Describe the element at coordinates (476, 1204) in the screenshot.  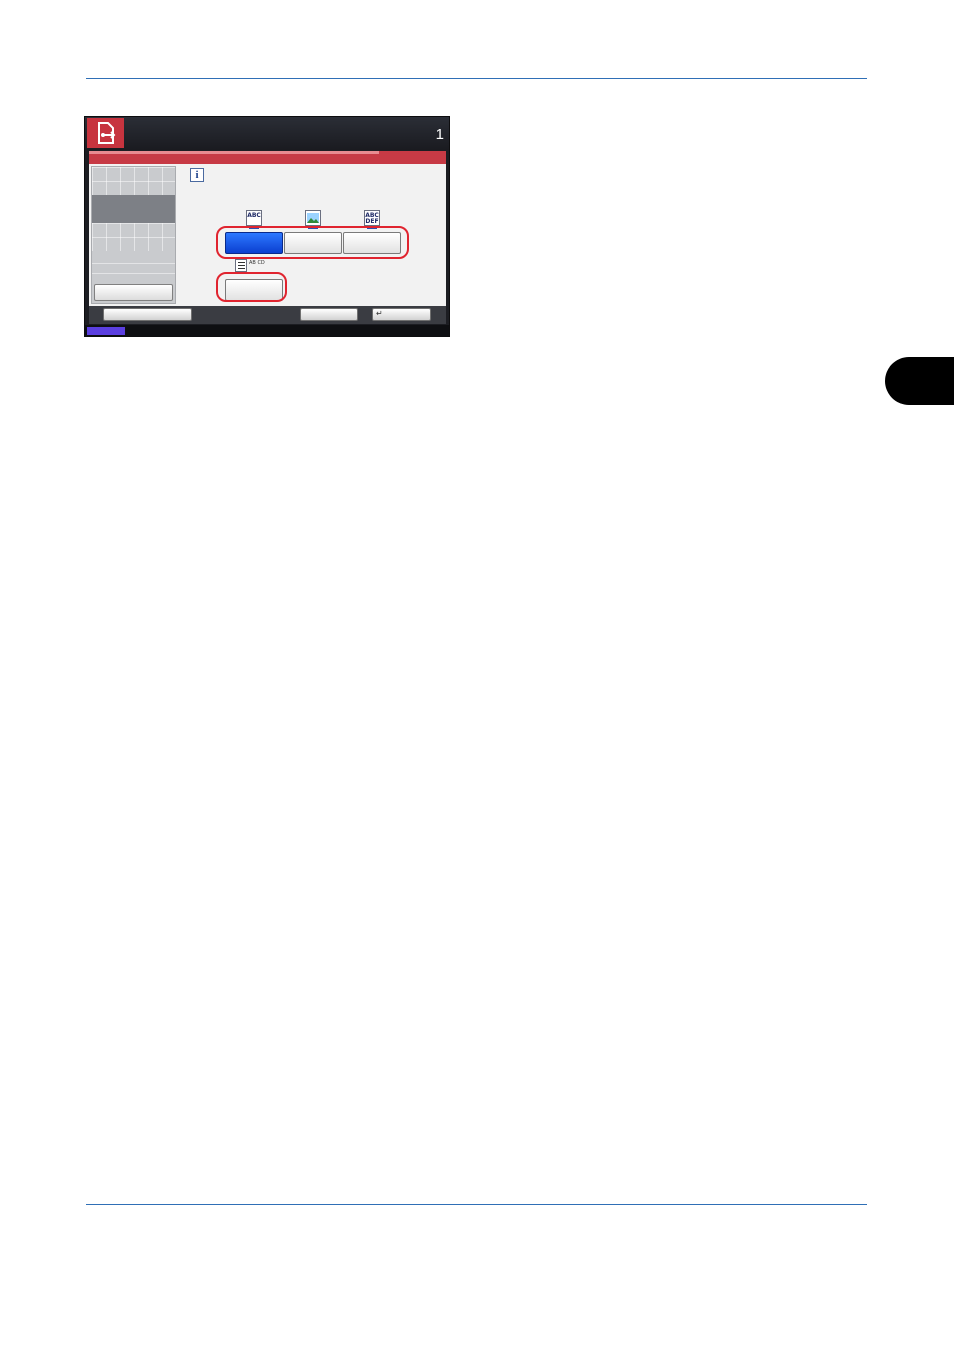
I see `bottom-rule` at that location.